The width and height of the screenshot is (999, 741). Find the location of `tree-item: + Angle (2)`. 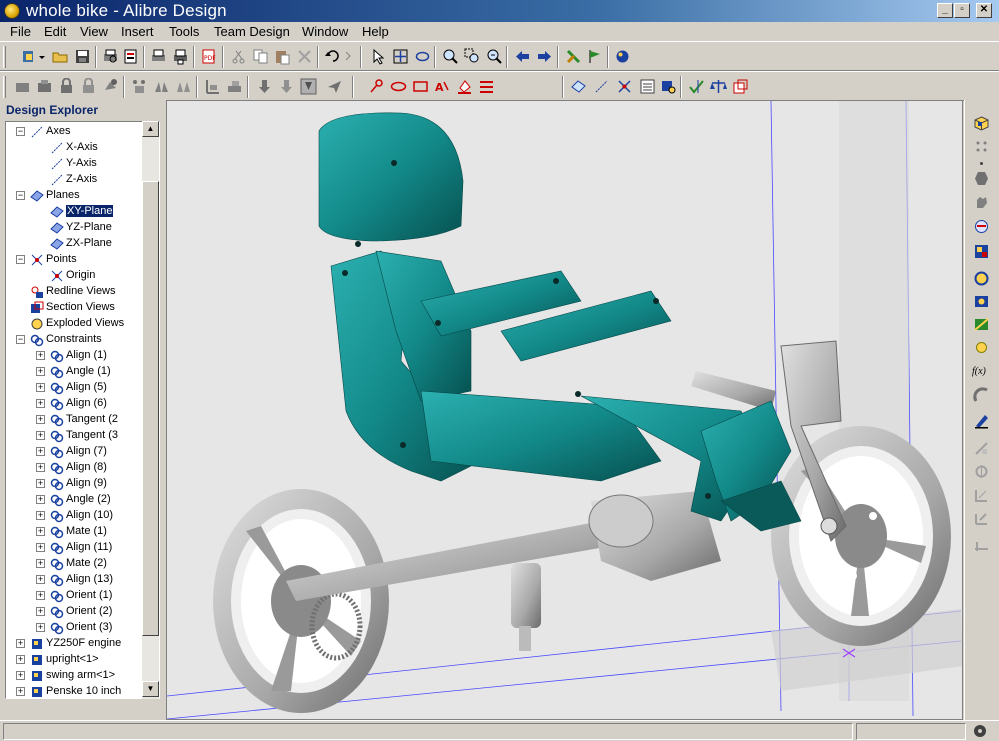

tree-item: + Angle (2) is located at coordinates (76, 500).